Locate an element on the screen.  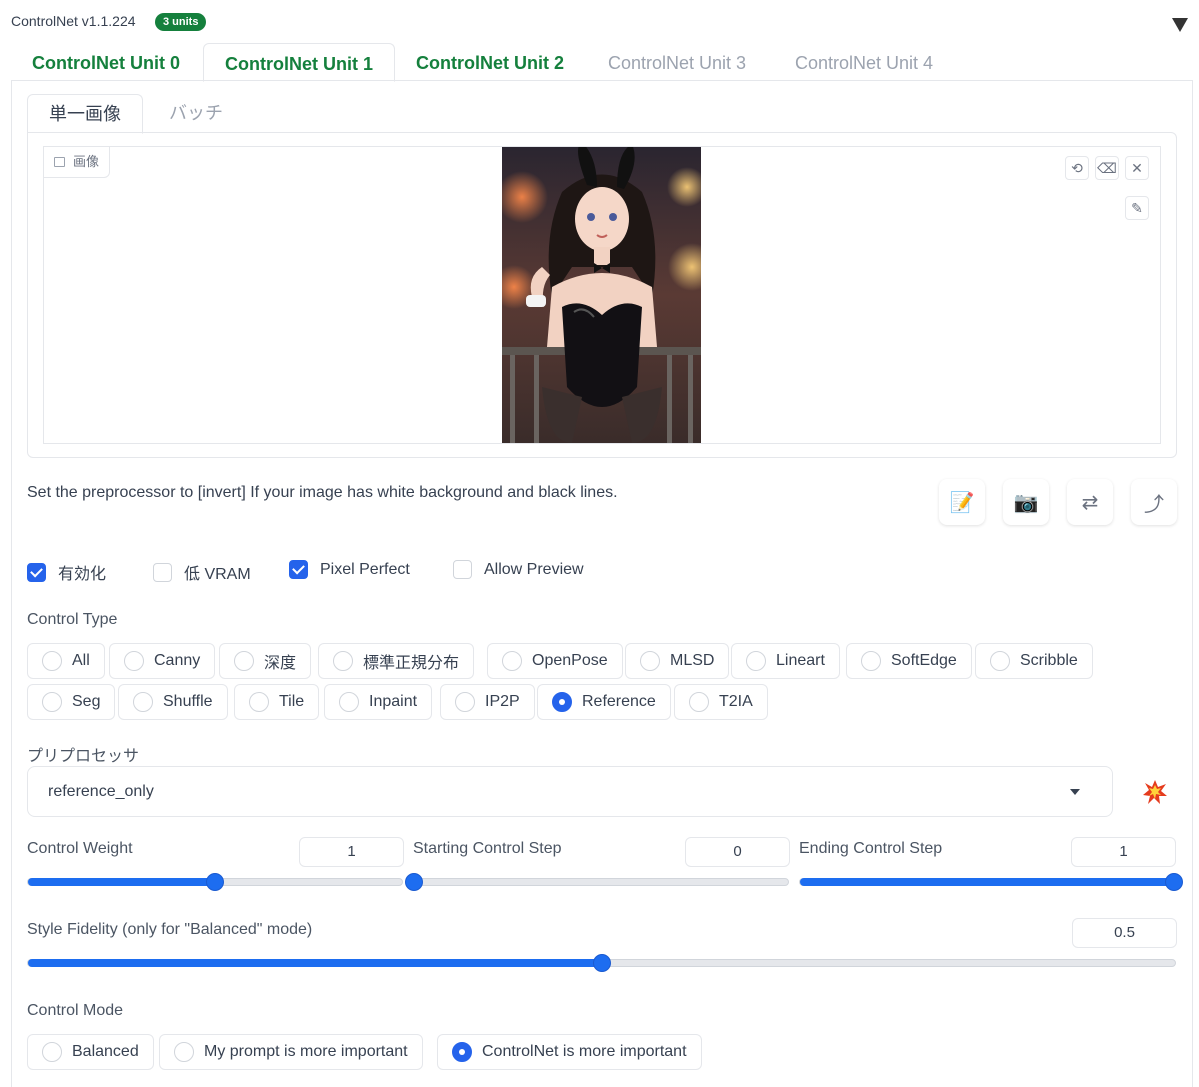
camera-icon: 📷 is located at coordinates (1026, 502).